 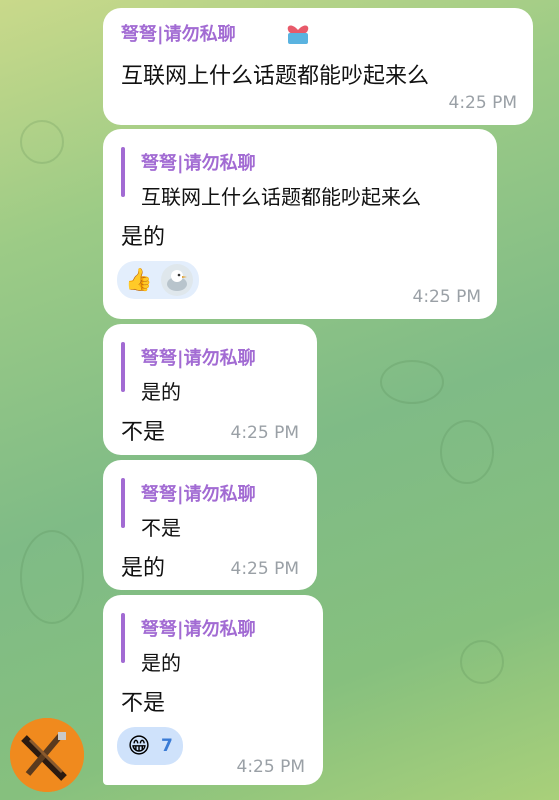 I want to click on message-bubble-4: 弩弩|请勿私聊 不是 是的 4:25 PM, so click(x=210, y=525).